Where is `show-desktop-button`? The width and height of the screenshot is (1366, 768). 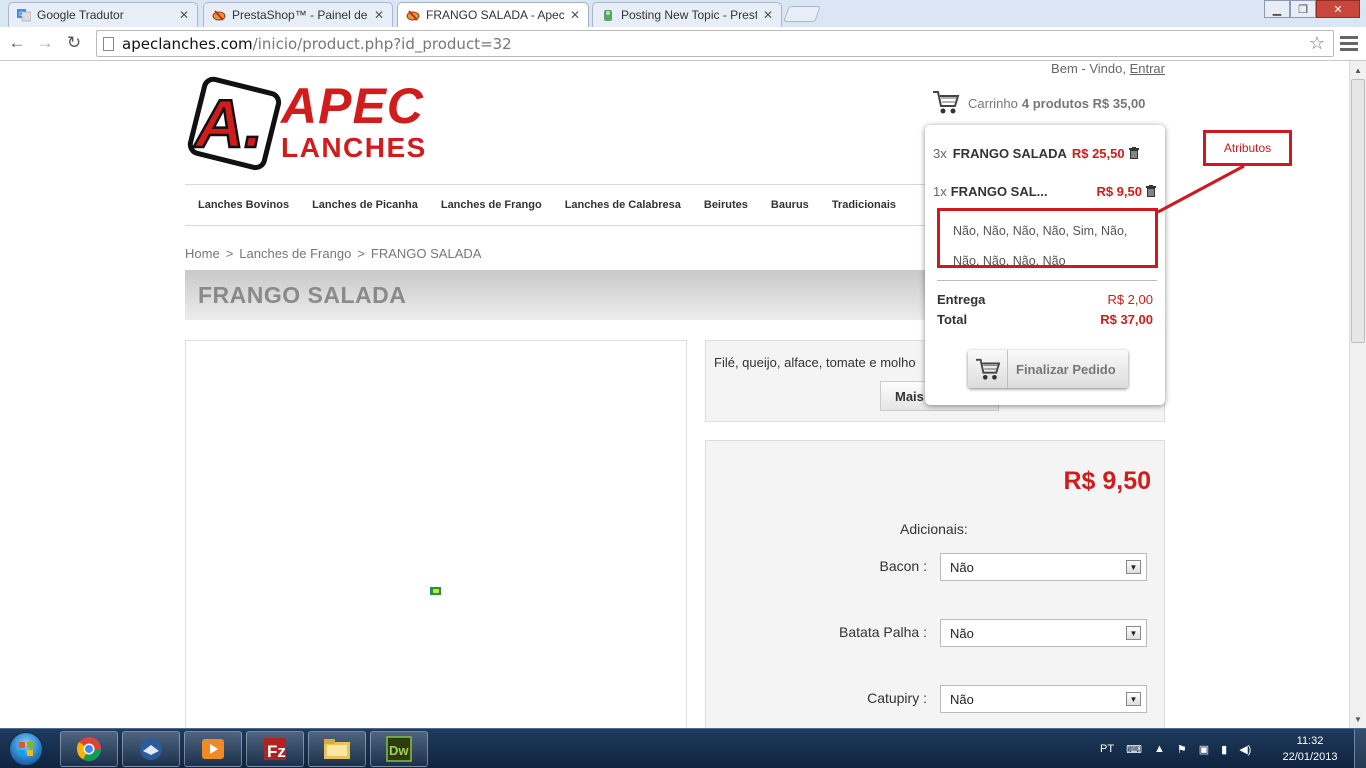
show-desktop-button is located at coordinates (1360, 748).